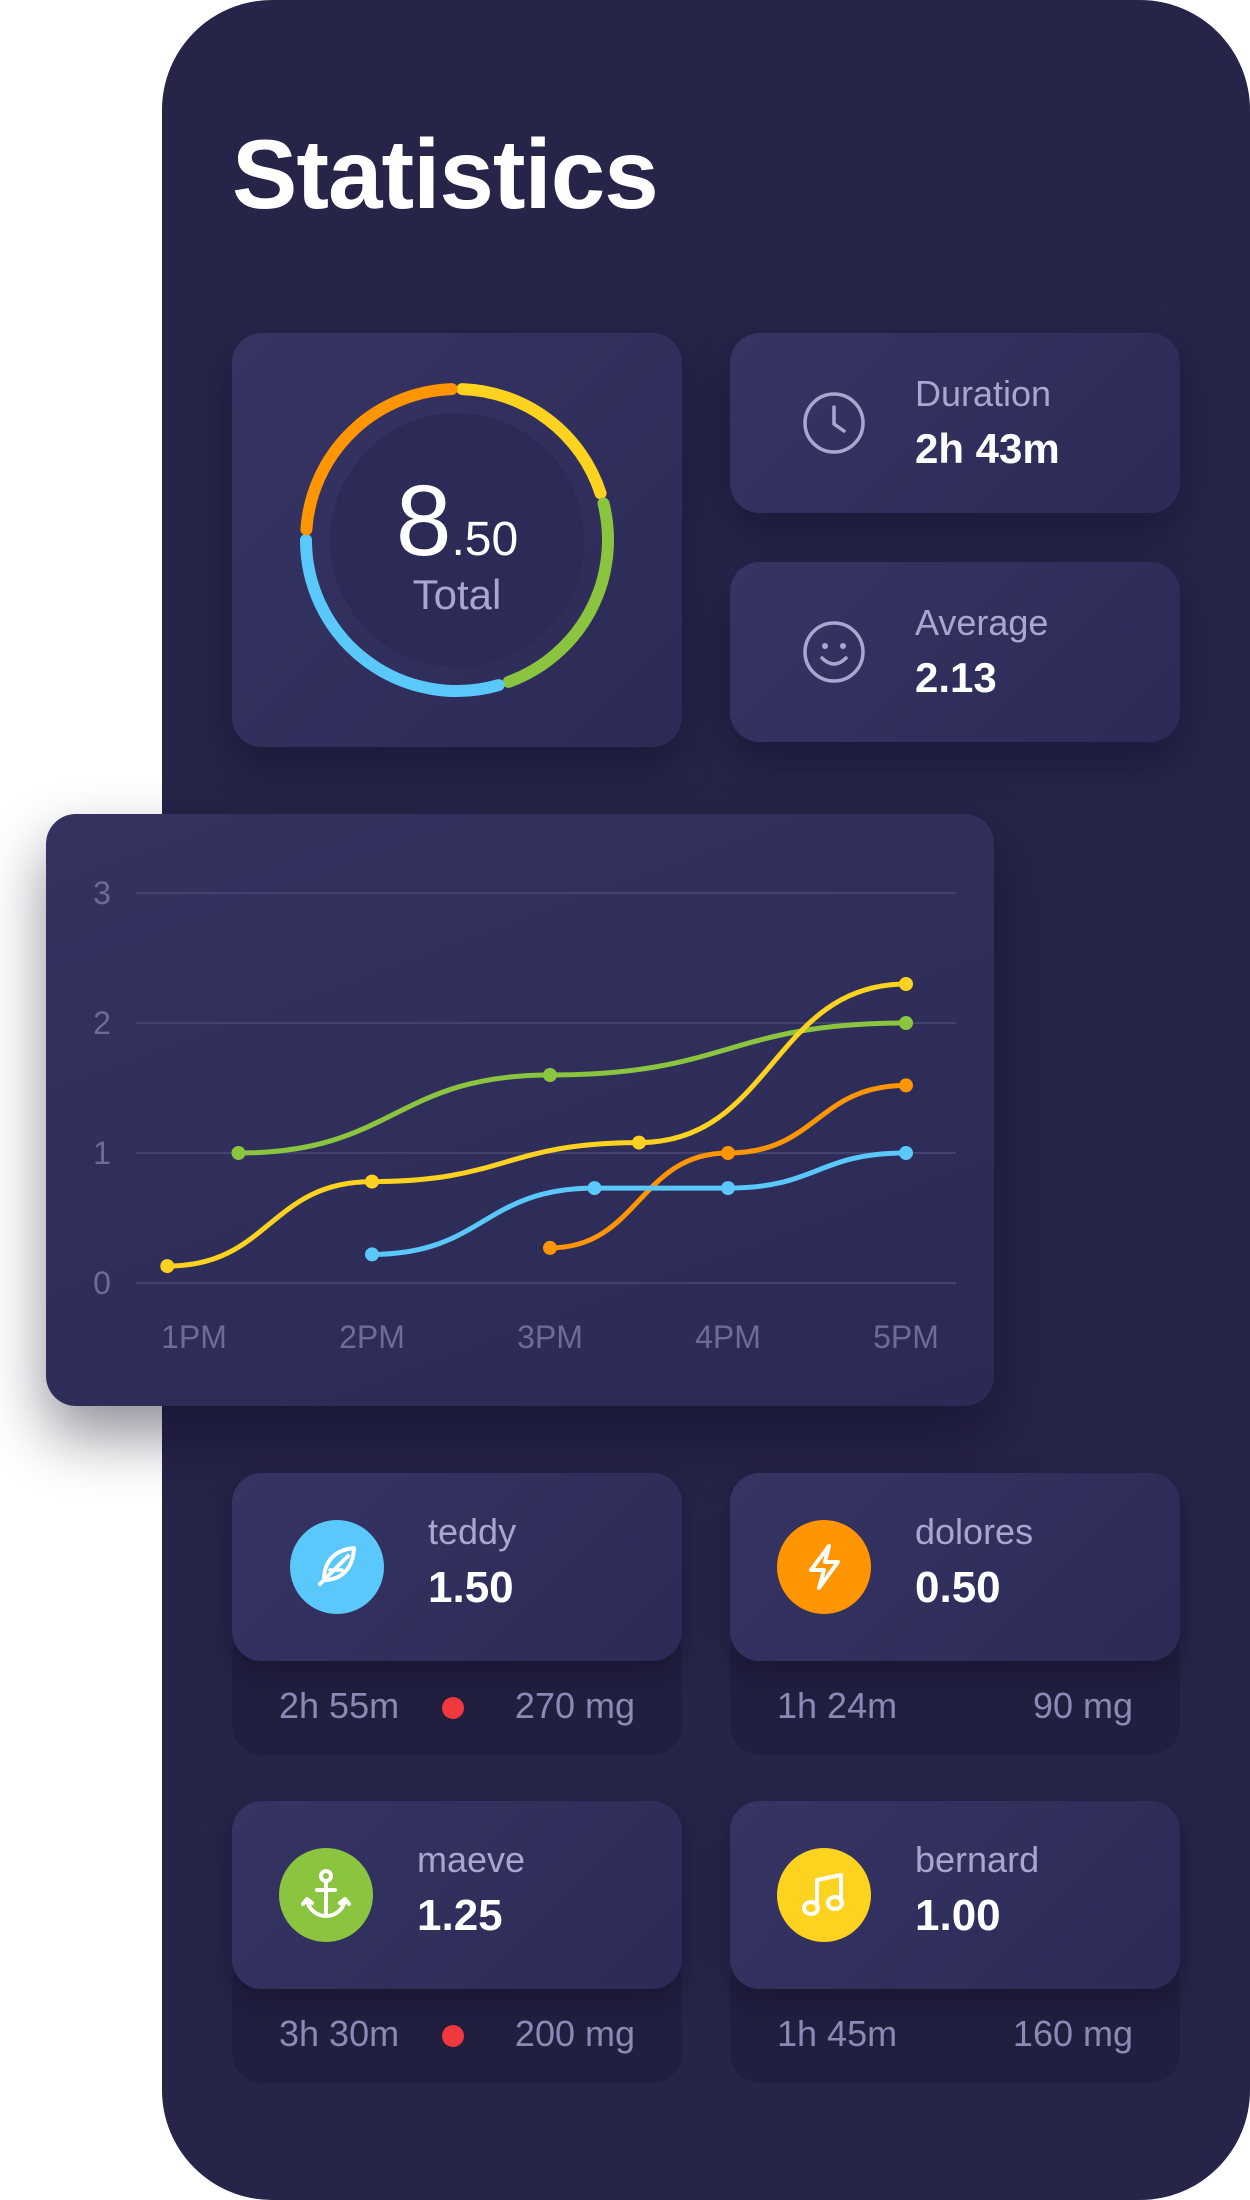 This screenshot has width=1250, height=2200. I want to click on x-tick-label: 5PM, so click(906, 1337).